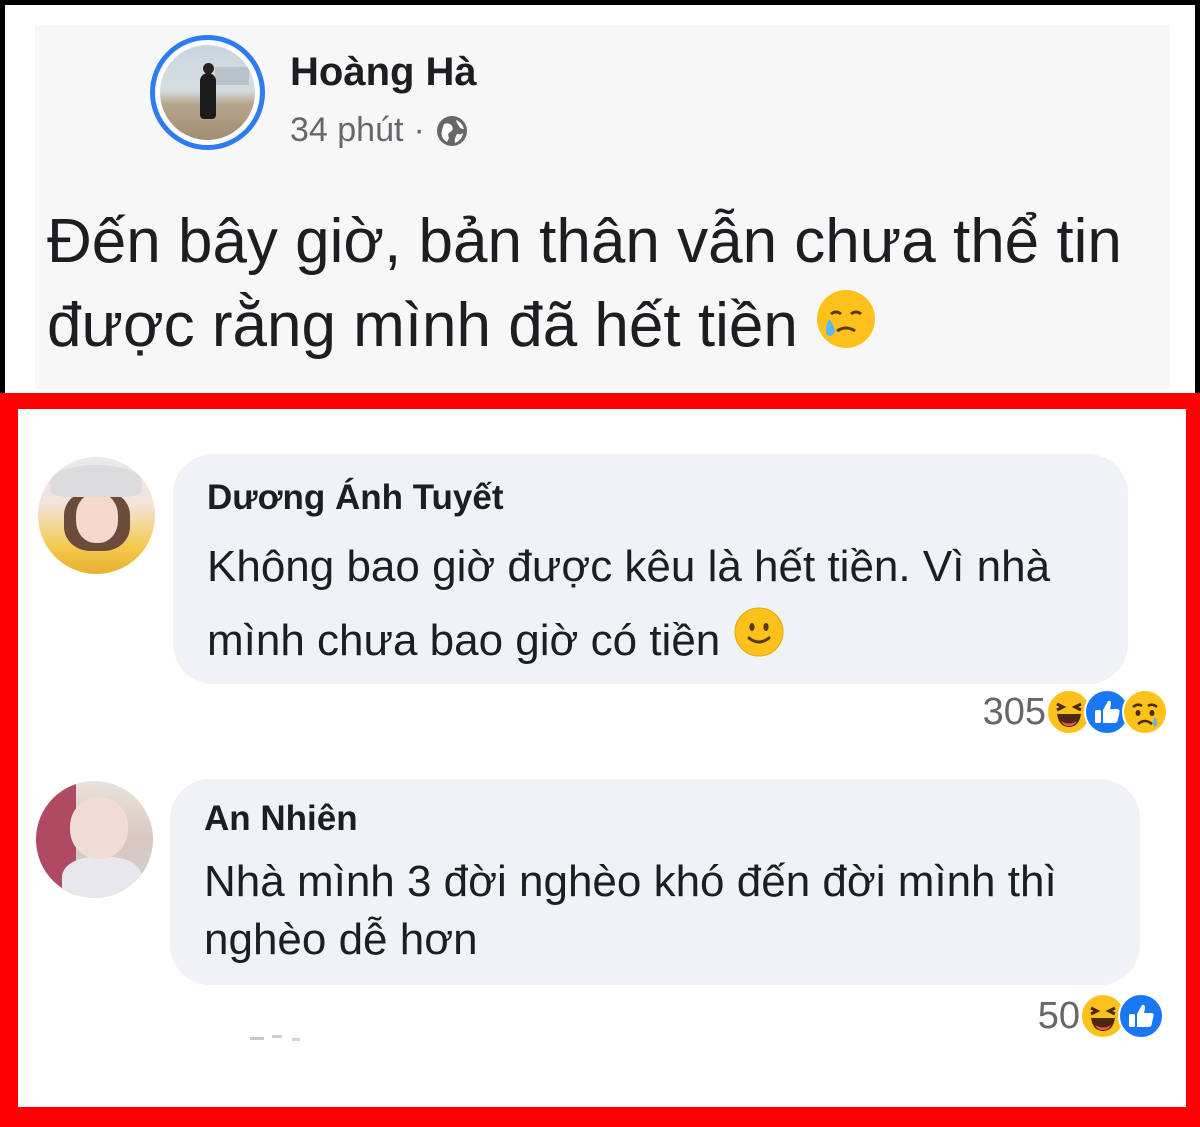 The height and width of the screenshot is (1127, 1200). What do you see at coordinates (281, 819) in the screenshot?
I see `comment-author: An Nhiên` at bounding box center [281, 819].